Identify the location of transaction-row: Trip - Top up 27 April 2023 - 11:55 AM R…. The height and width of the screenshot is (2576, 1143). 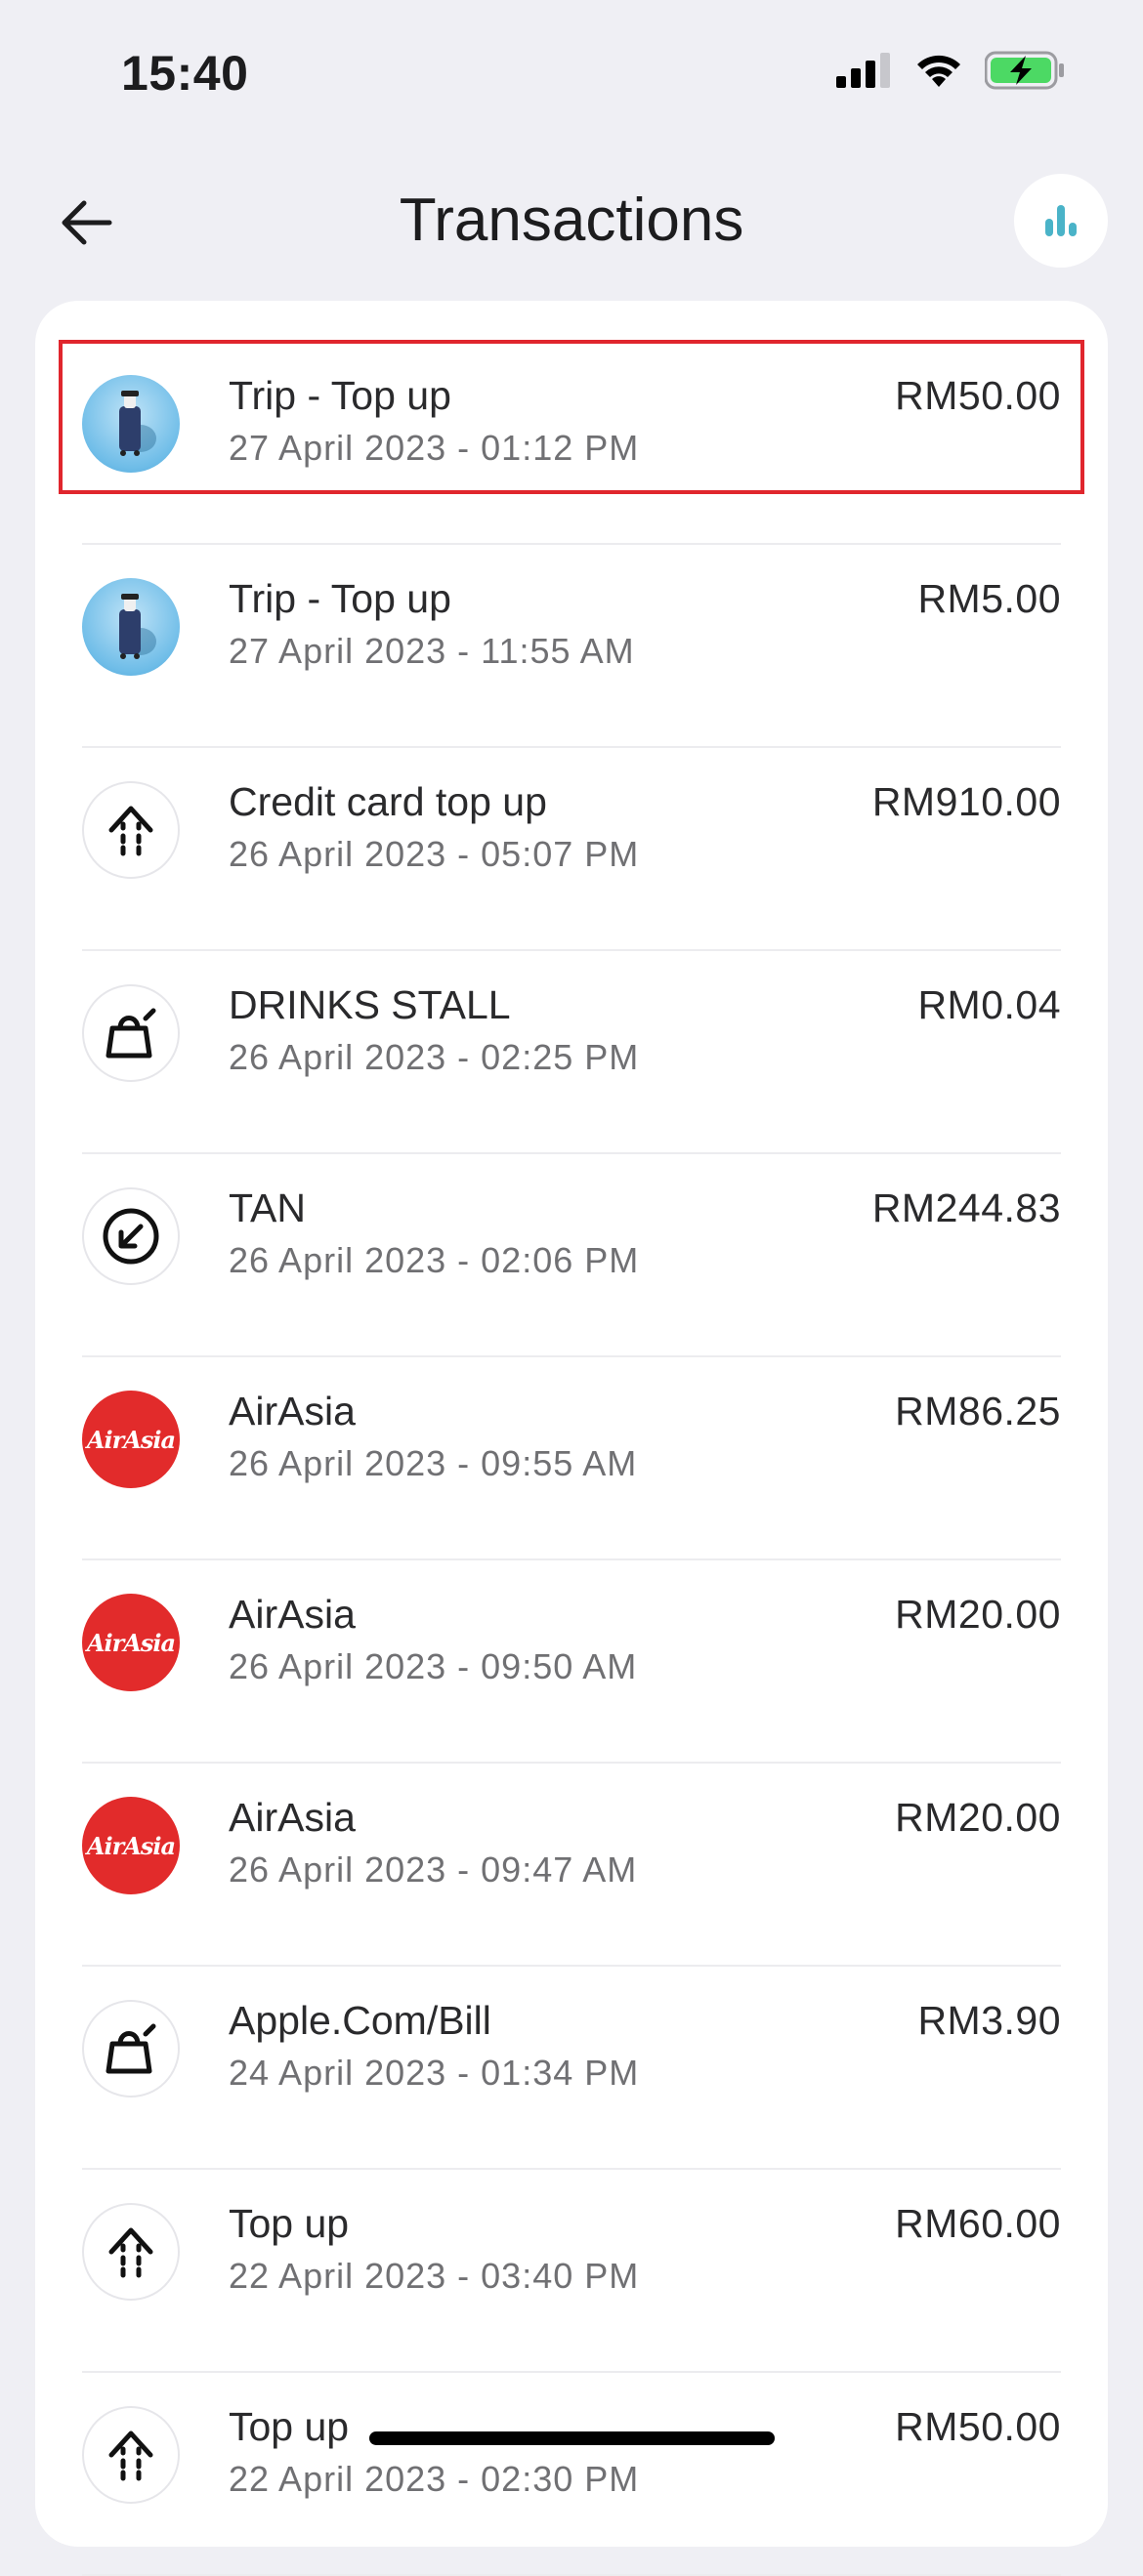
(571, 646).